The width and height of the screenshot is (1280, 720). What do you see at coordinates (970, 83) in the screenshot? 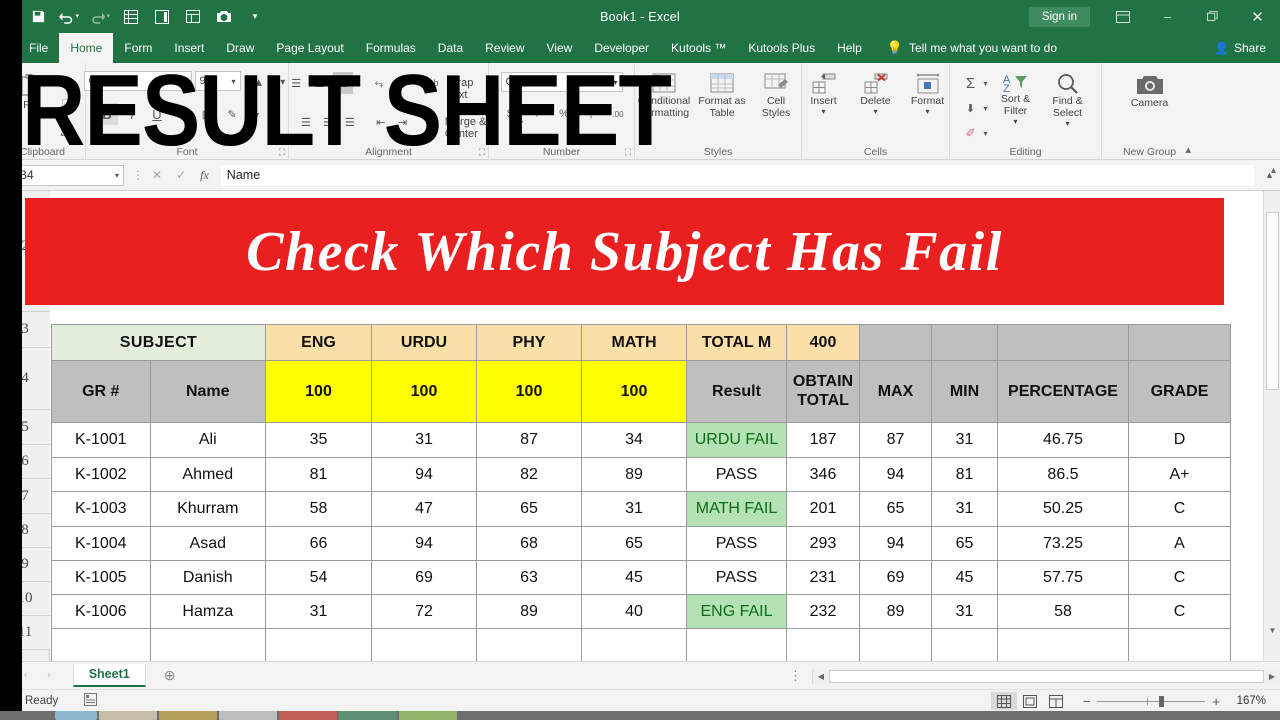
I see `autosum-icon: Σ` at bounding box center [970, 83].